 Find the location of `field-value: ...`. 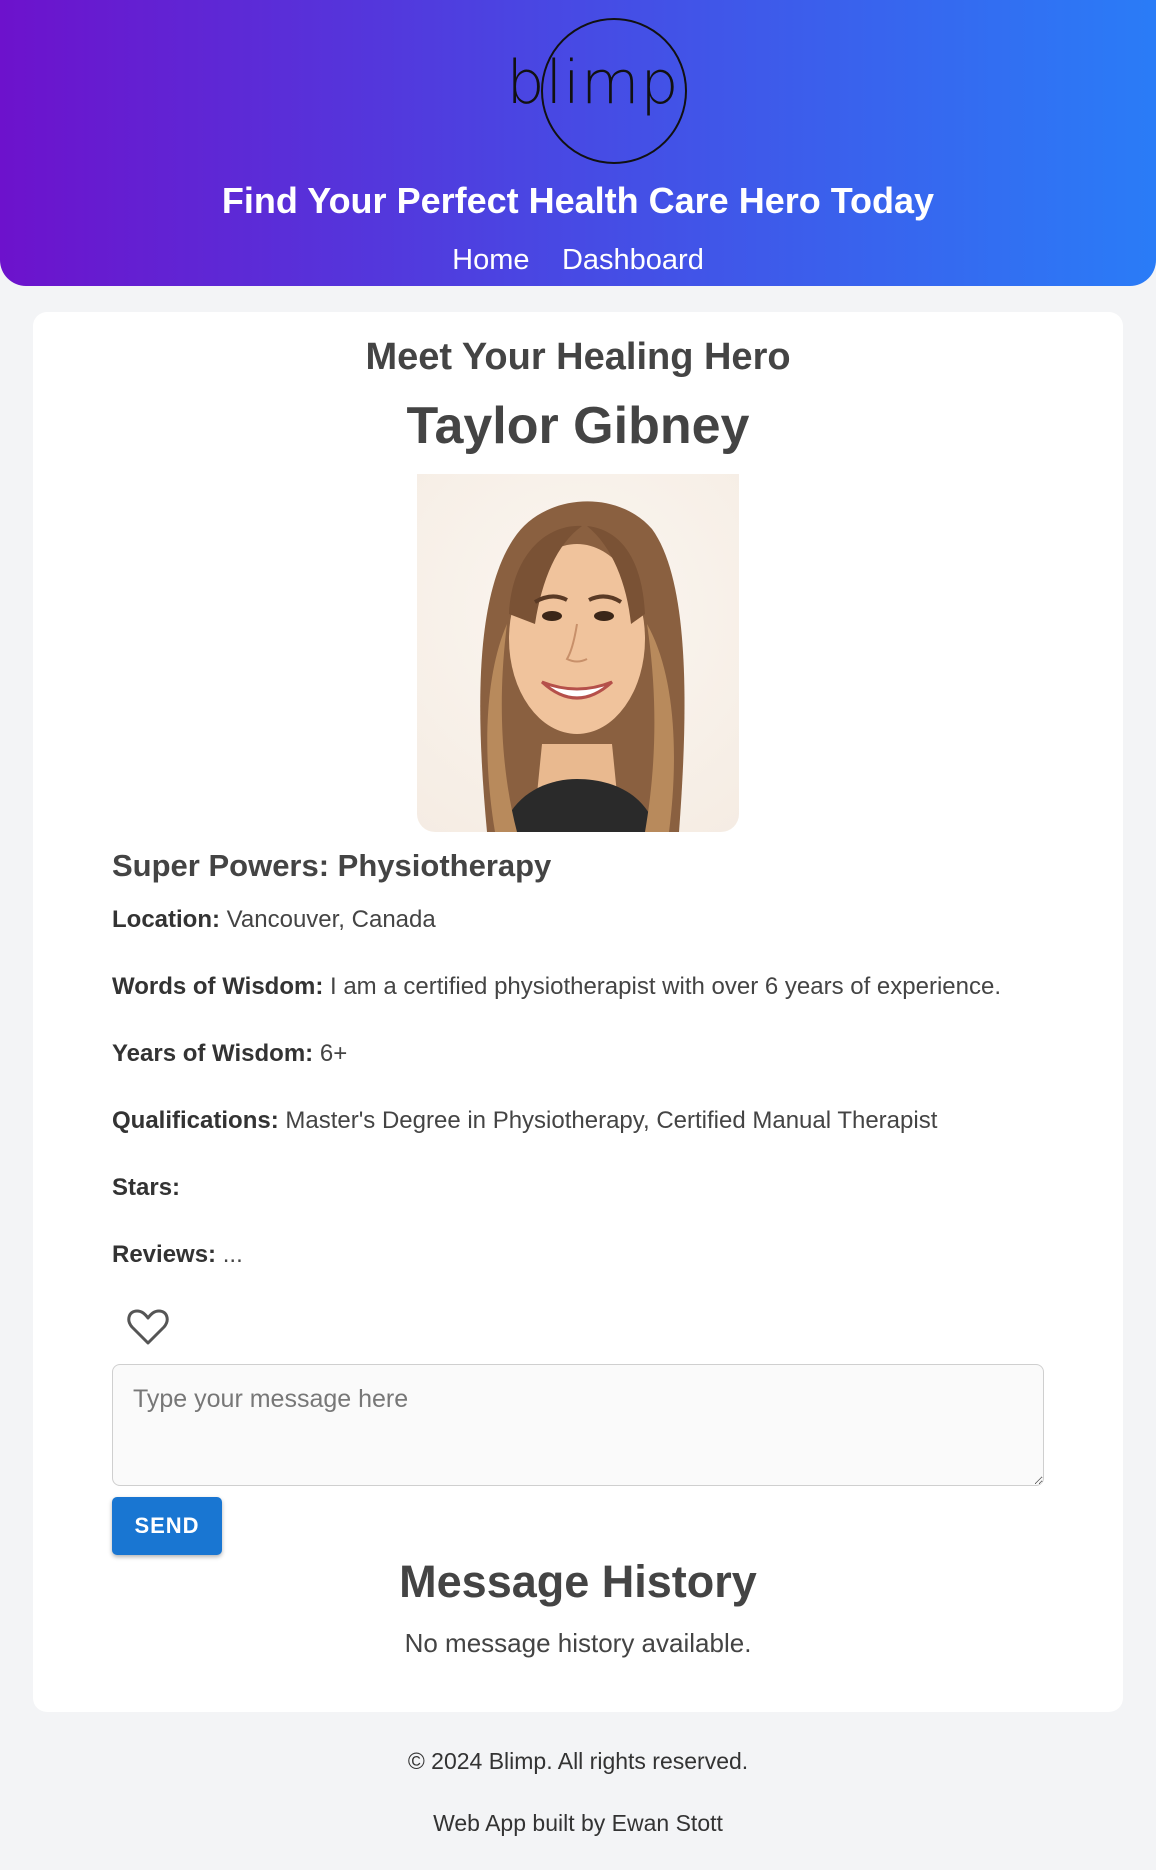

field-value: ... is located at coordinates (232, 1254).